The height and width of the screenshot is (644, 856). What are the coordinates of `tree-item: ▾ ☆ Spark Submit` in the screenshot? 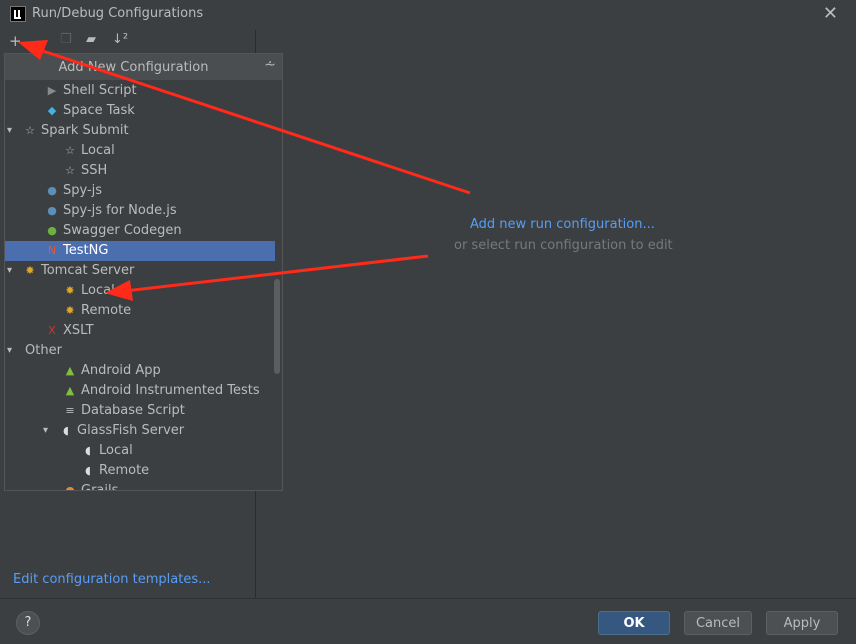 It's located at (140, 131).